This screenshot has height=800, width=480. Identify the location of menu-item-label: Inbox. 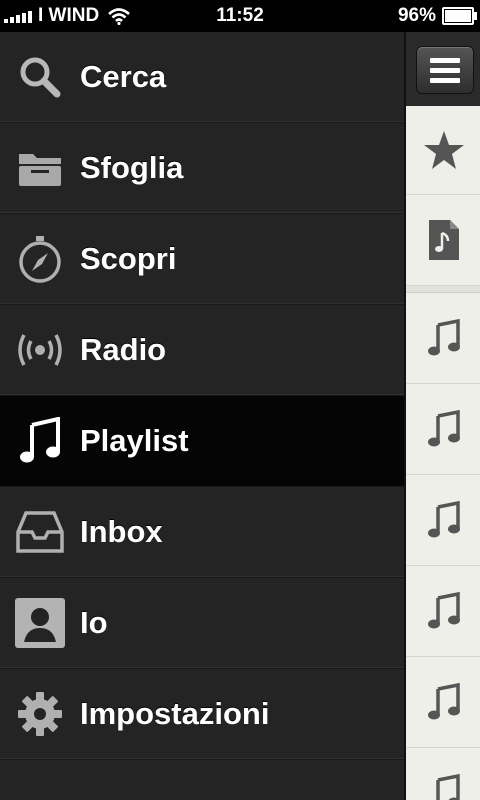
(121, 531).